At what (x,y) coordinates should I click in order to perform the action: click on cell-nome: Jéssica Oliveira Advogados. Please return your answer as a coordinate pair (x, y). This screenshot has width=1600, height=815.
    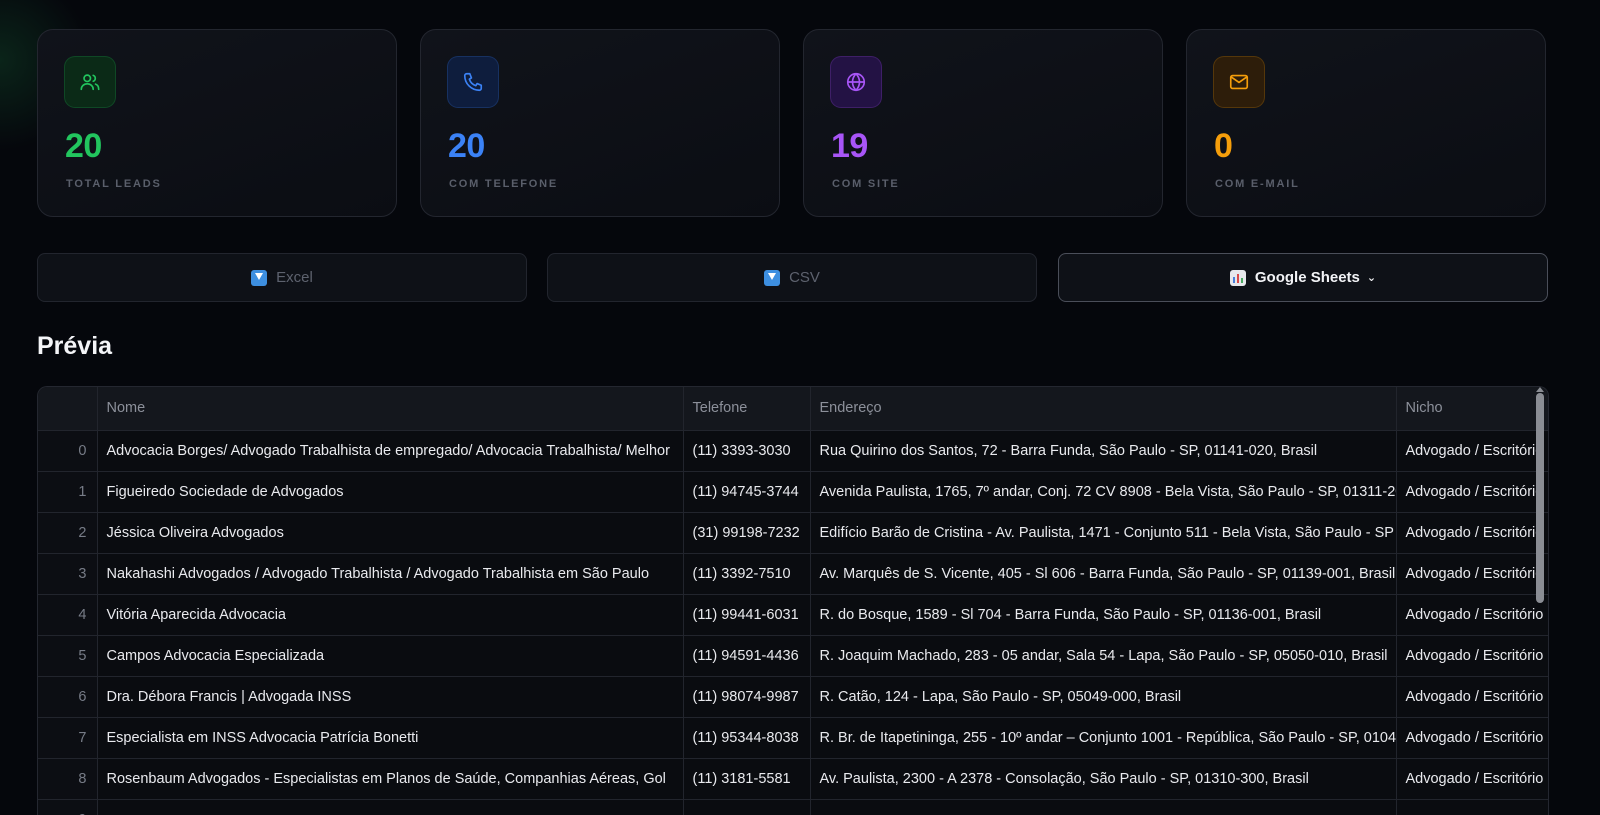
    Looking at the image, I should click on (390, 533).